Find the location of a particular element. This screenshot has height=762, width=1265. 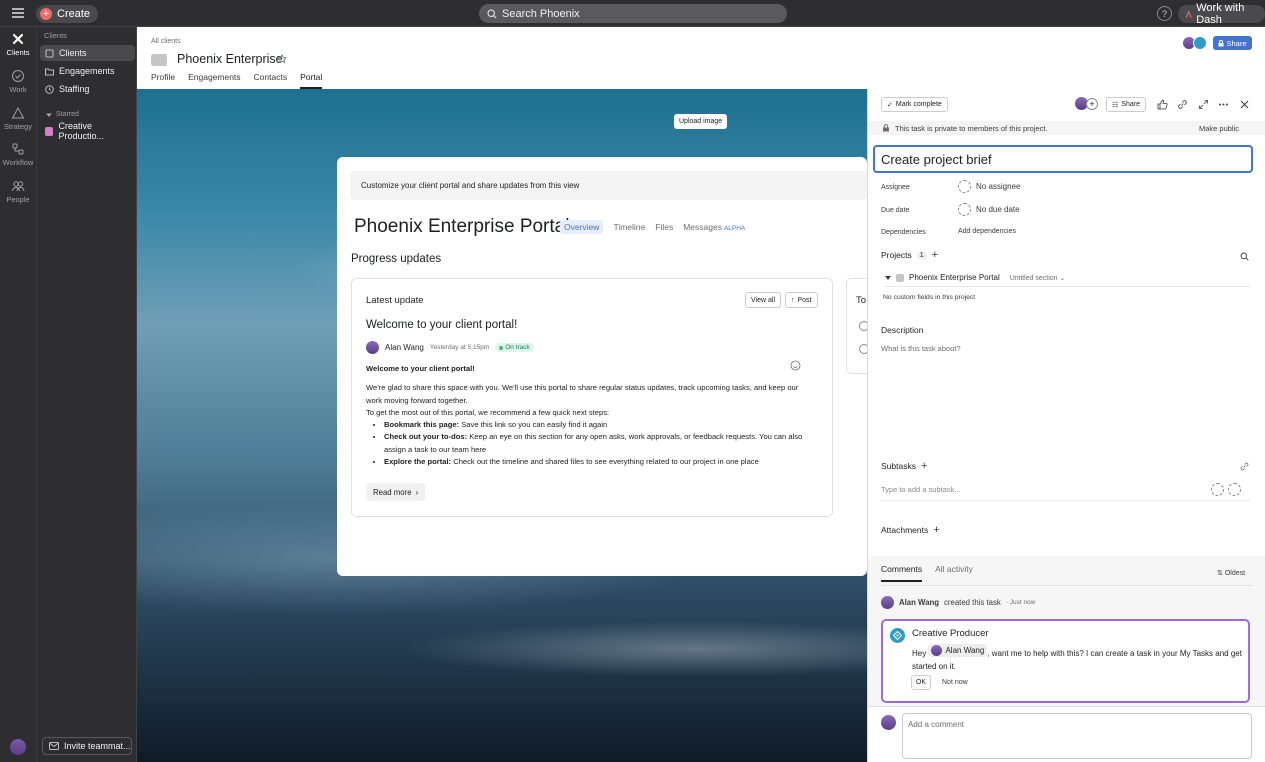

add-collaborator-icon: + is located at coordinates (1092, 103).